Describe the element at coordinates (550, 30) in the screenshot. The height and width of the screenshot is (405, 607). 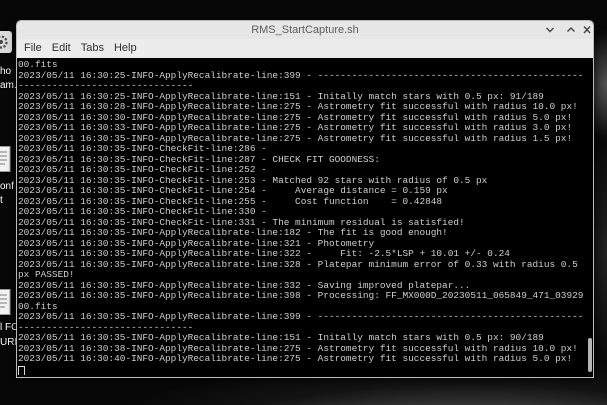
I see `minimize-icon` at that location.